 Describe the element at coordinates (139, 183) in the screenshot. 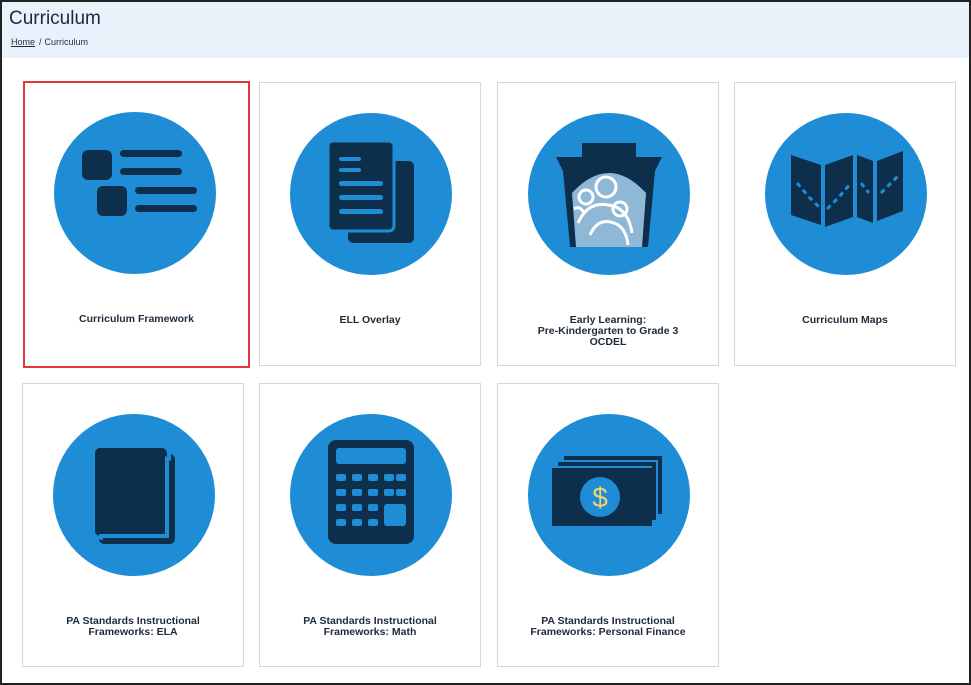

I see `curriculum-framework-icon` at that location.